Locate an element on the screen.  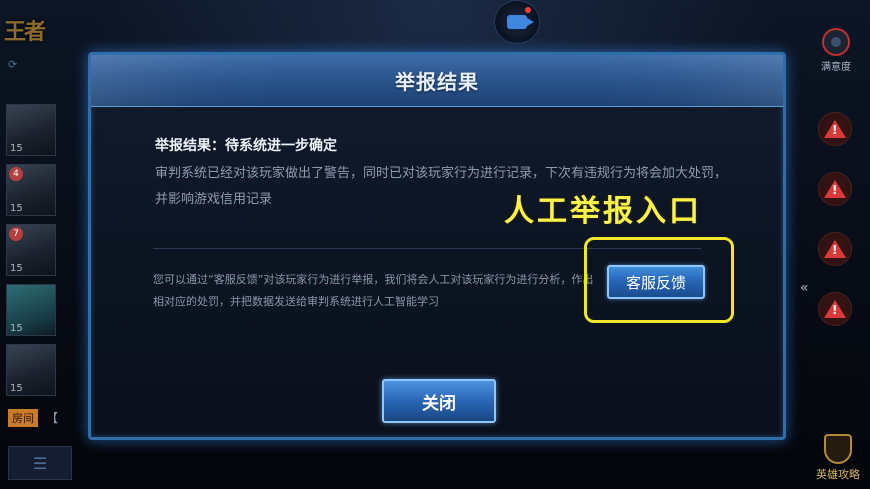
dialog-title: 举报结果 is located at coordinates (437, 82).